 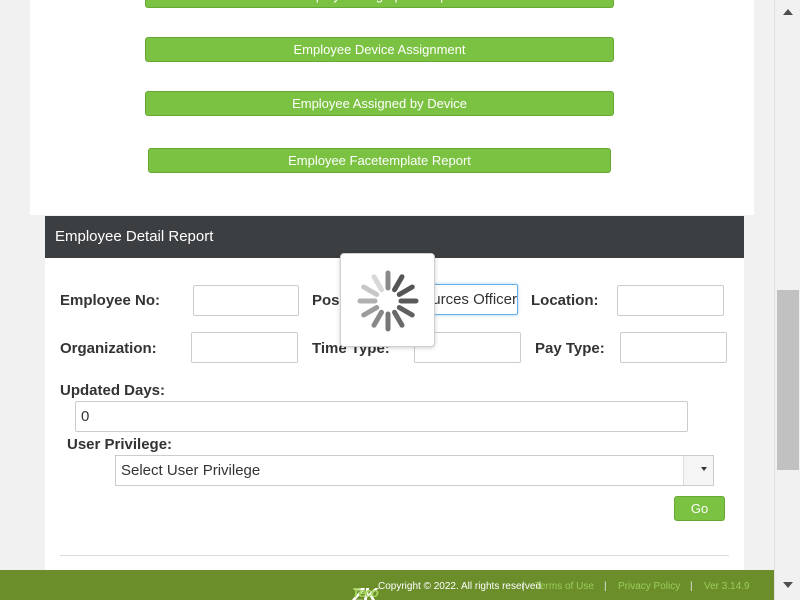 I want to click on scroll-up-arrow-icon, so click(x=788, y=12).